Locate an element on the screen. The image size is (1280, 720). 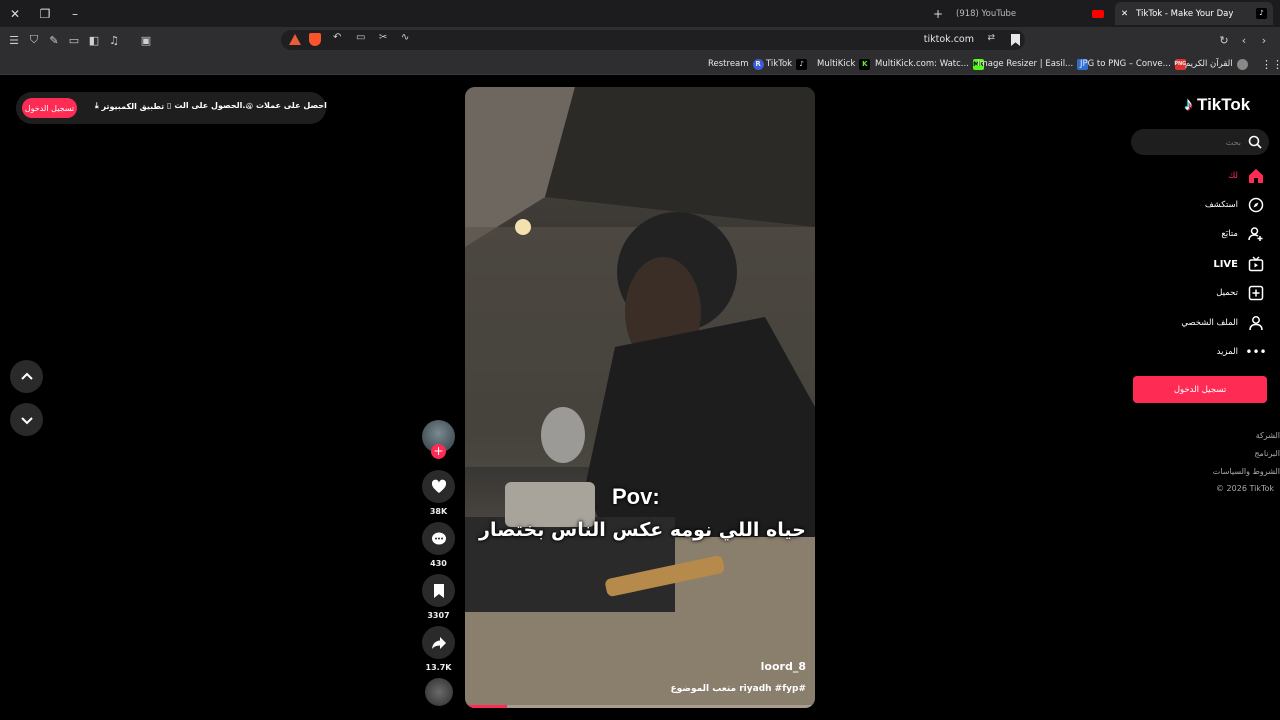
comment-button is located at coordinates (438, 538).